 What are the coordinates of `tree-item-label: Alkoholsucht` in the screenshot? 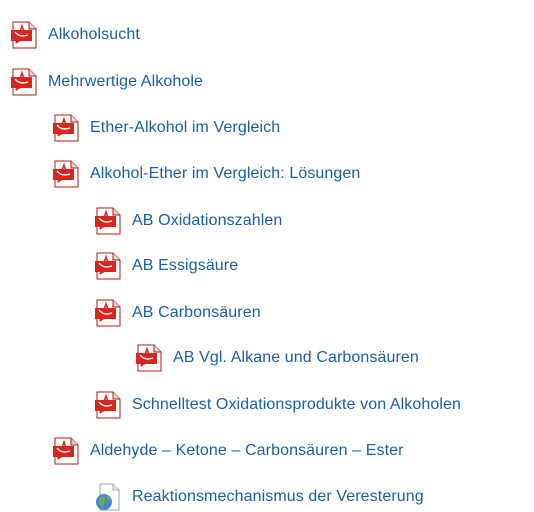 It's located at (94, 35).